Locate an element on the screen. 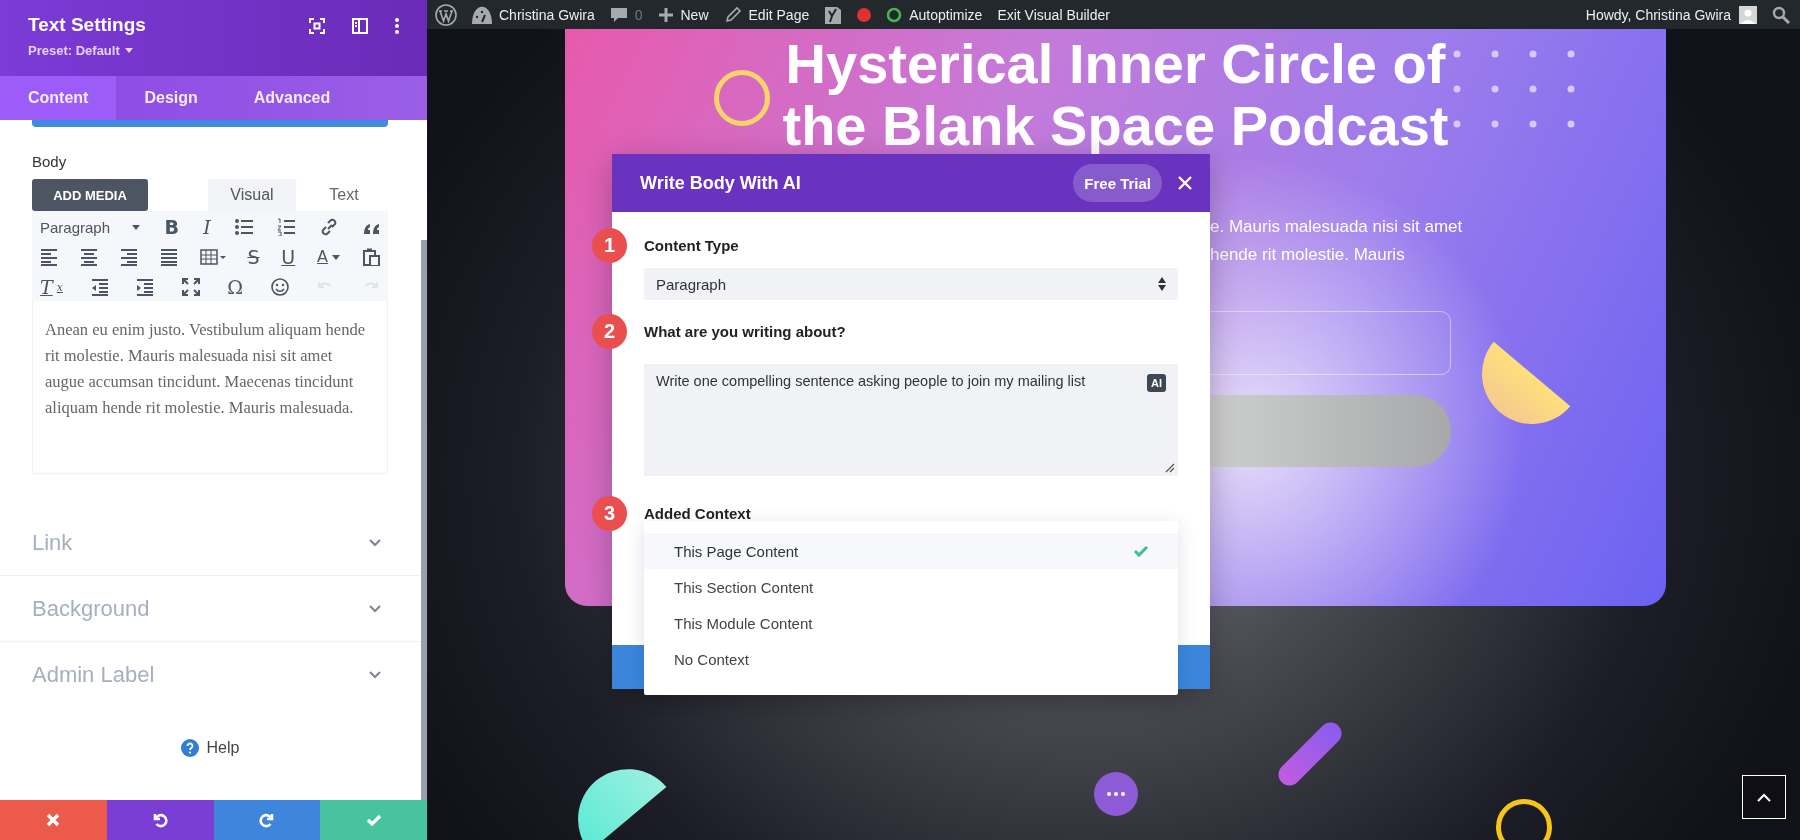  speech-bubble-icon is located at coordinates (618, 14).